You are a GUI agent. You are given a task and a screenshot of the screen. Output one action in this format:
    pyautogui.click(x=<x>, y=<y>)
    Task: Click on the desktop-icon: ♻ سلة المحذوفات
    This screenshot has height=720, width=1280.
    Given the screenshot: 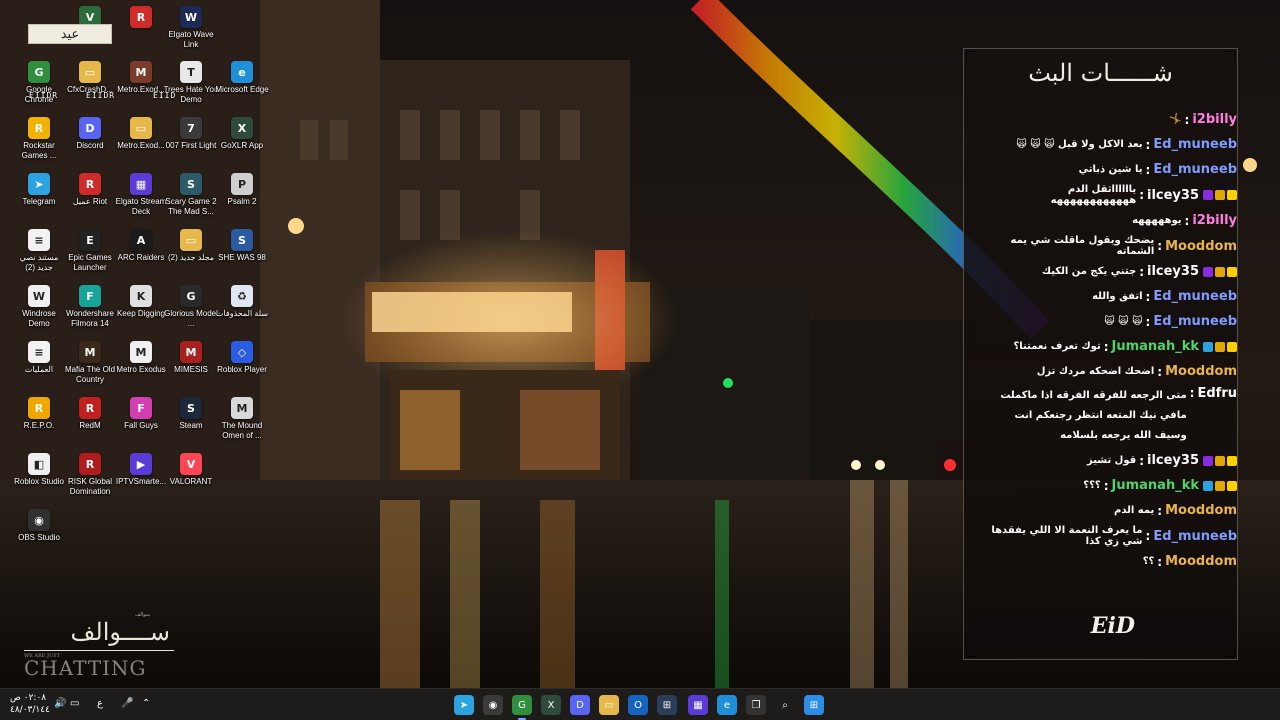 What is the action you would take?
    pyautogui.click(x=242, y=302)
    